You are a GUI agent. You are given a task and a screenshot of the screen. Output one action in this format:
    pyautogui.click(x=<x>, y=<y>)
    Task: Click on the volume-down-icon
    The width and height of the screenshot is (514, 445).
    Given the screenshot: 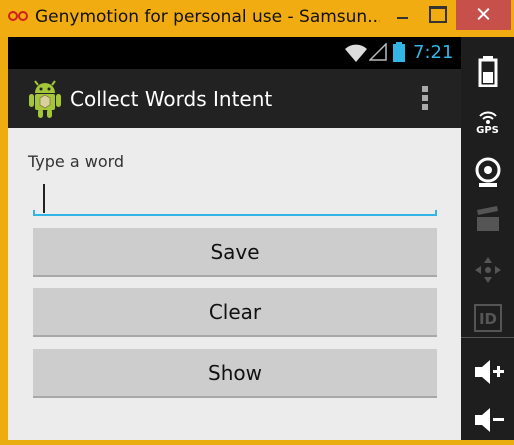 What is the action you would take?
    pyautogui.click(x=489, y=420)
    